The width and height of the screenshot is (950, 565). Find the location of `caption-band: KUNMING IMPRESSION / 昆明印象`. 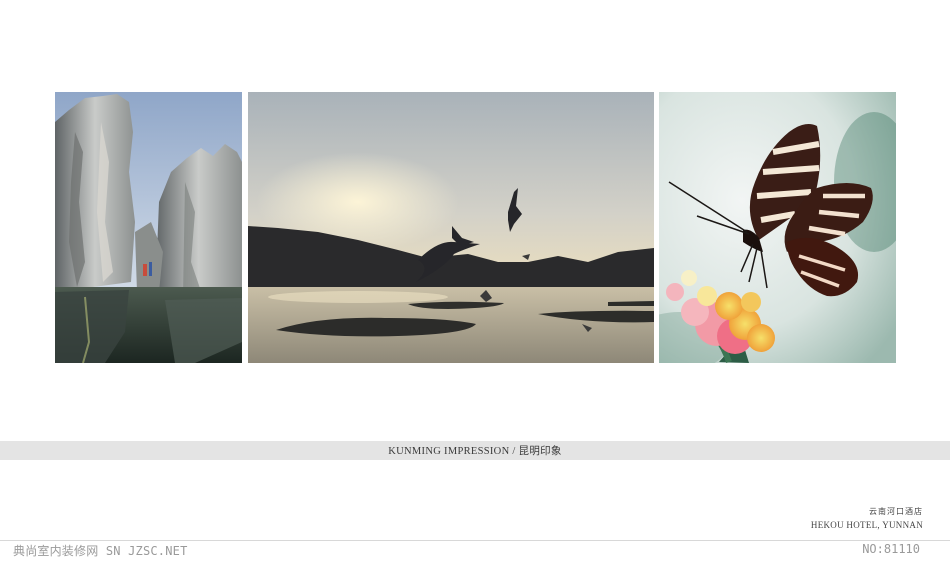

caption-band: KUNMING IMPRESSION / 昆明印象 is located at coordinates (475, 450).